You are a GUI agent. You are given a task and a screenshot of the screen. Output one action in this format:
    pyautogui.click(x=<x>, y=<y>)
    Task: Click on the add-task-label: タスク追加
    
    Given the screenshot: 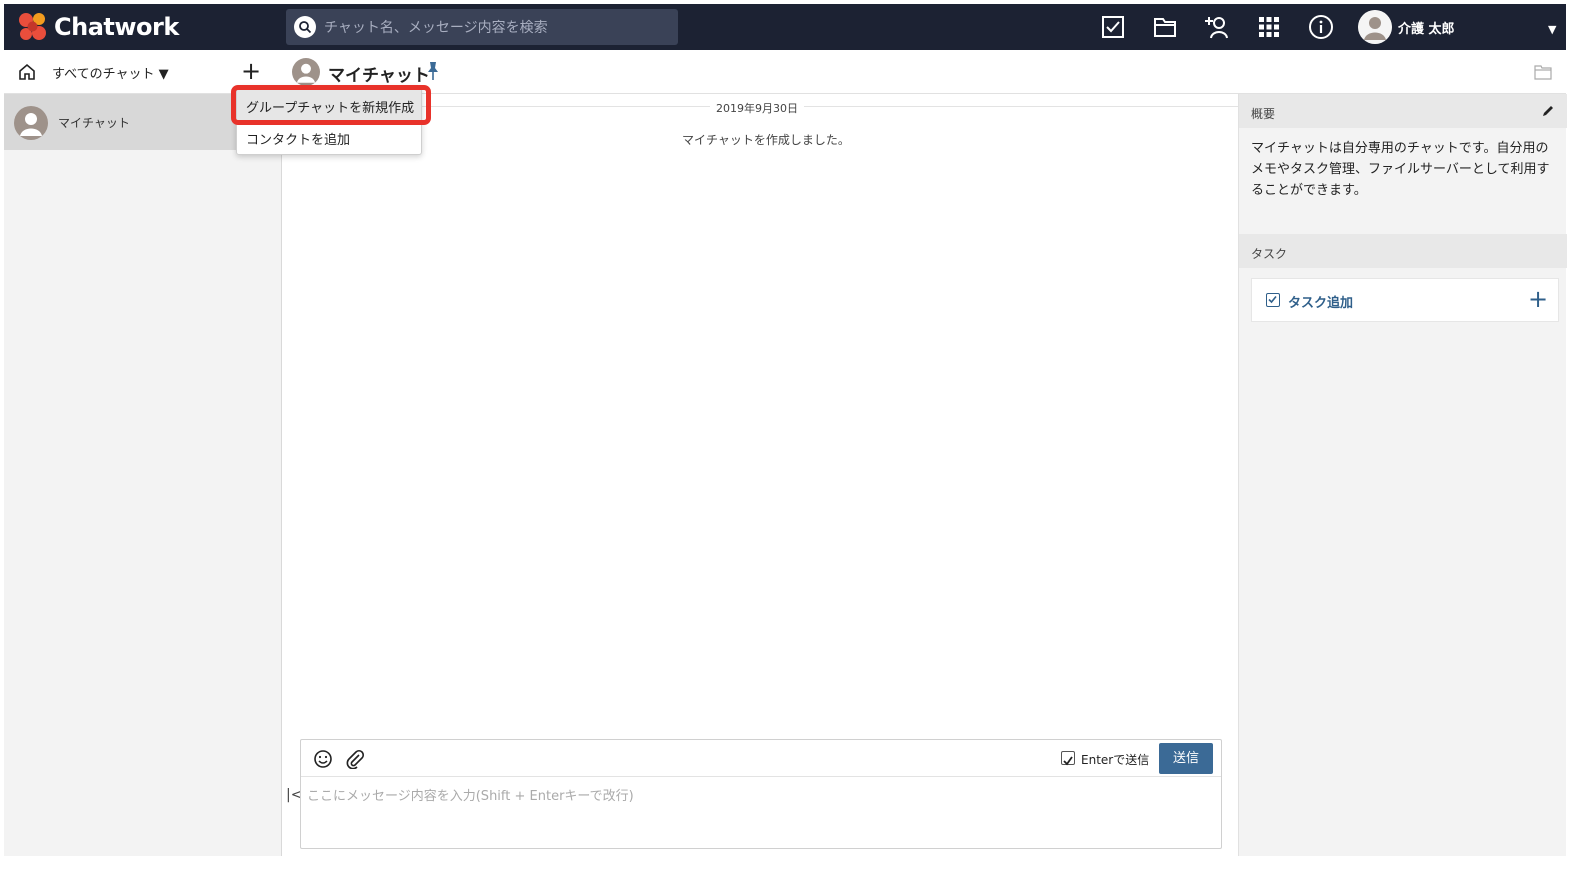 What is the action you would take?
    pyautogui.click(x=1321, y=303)
    